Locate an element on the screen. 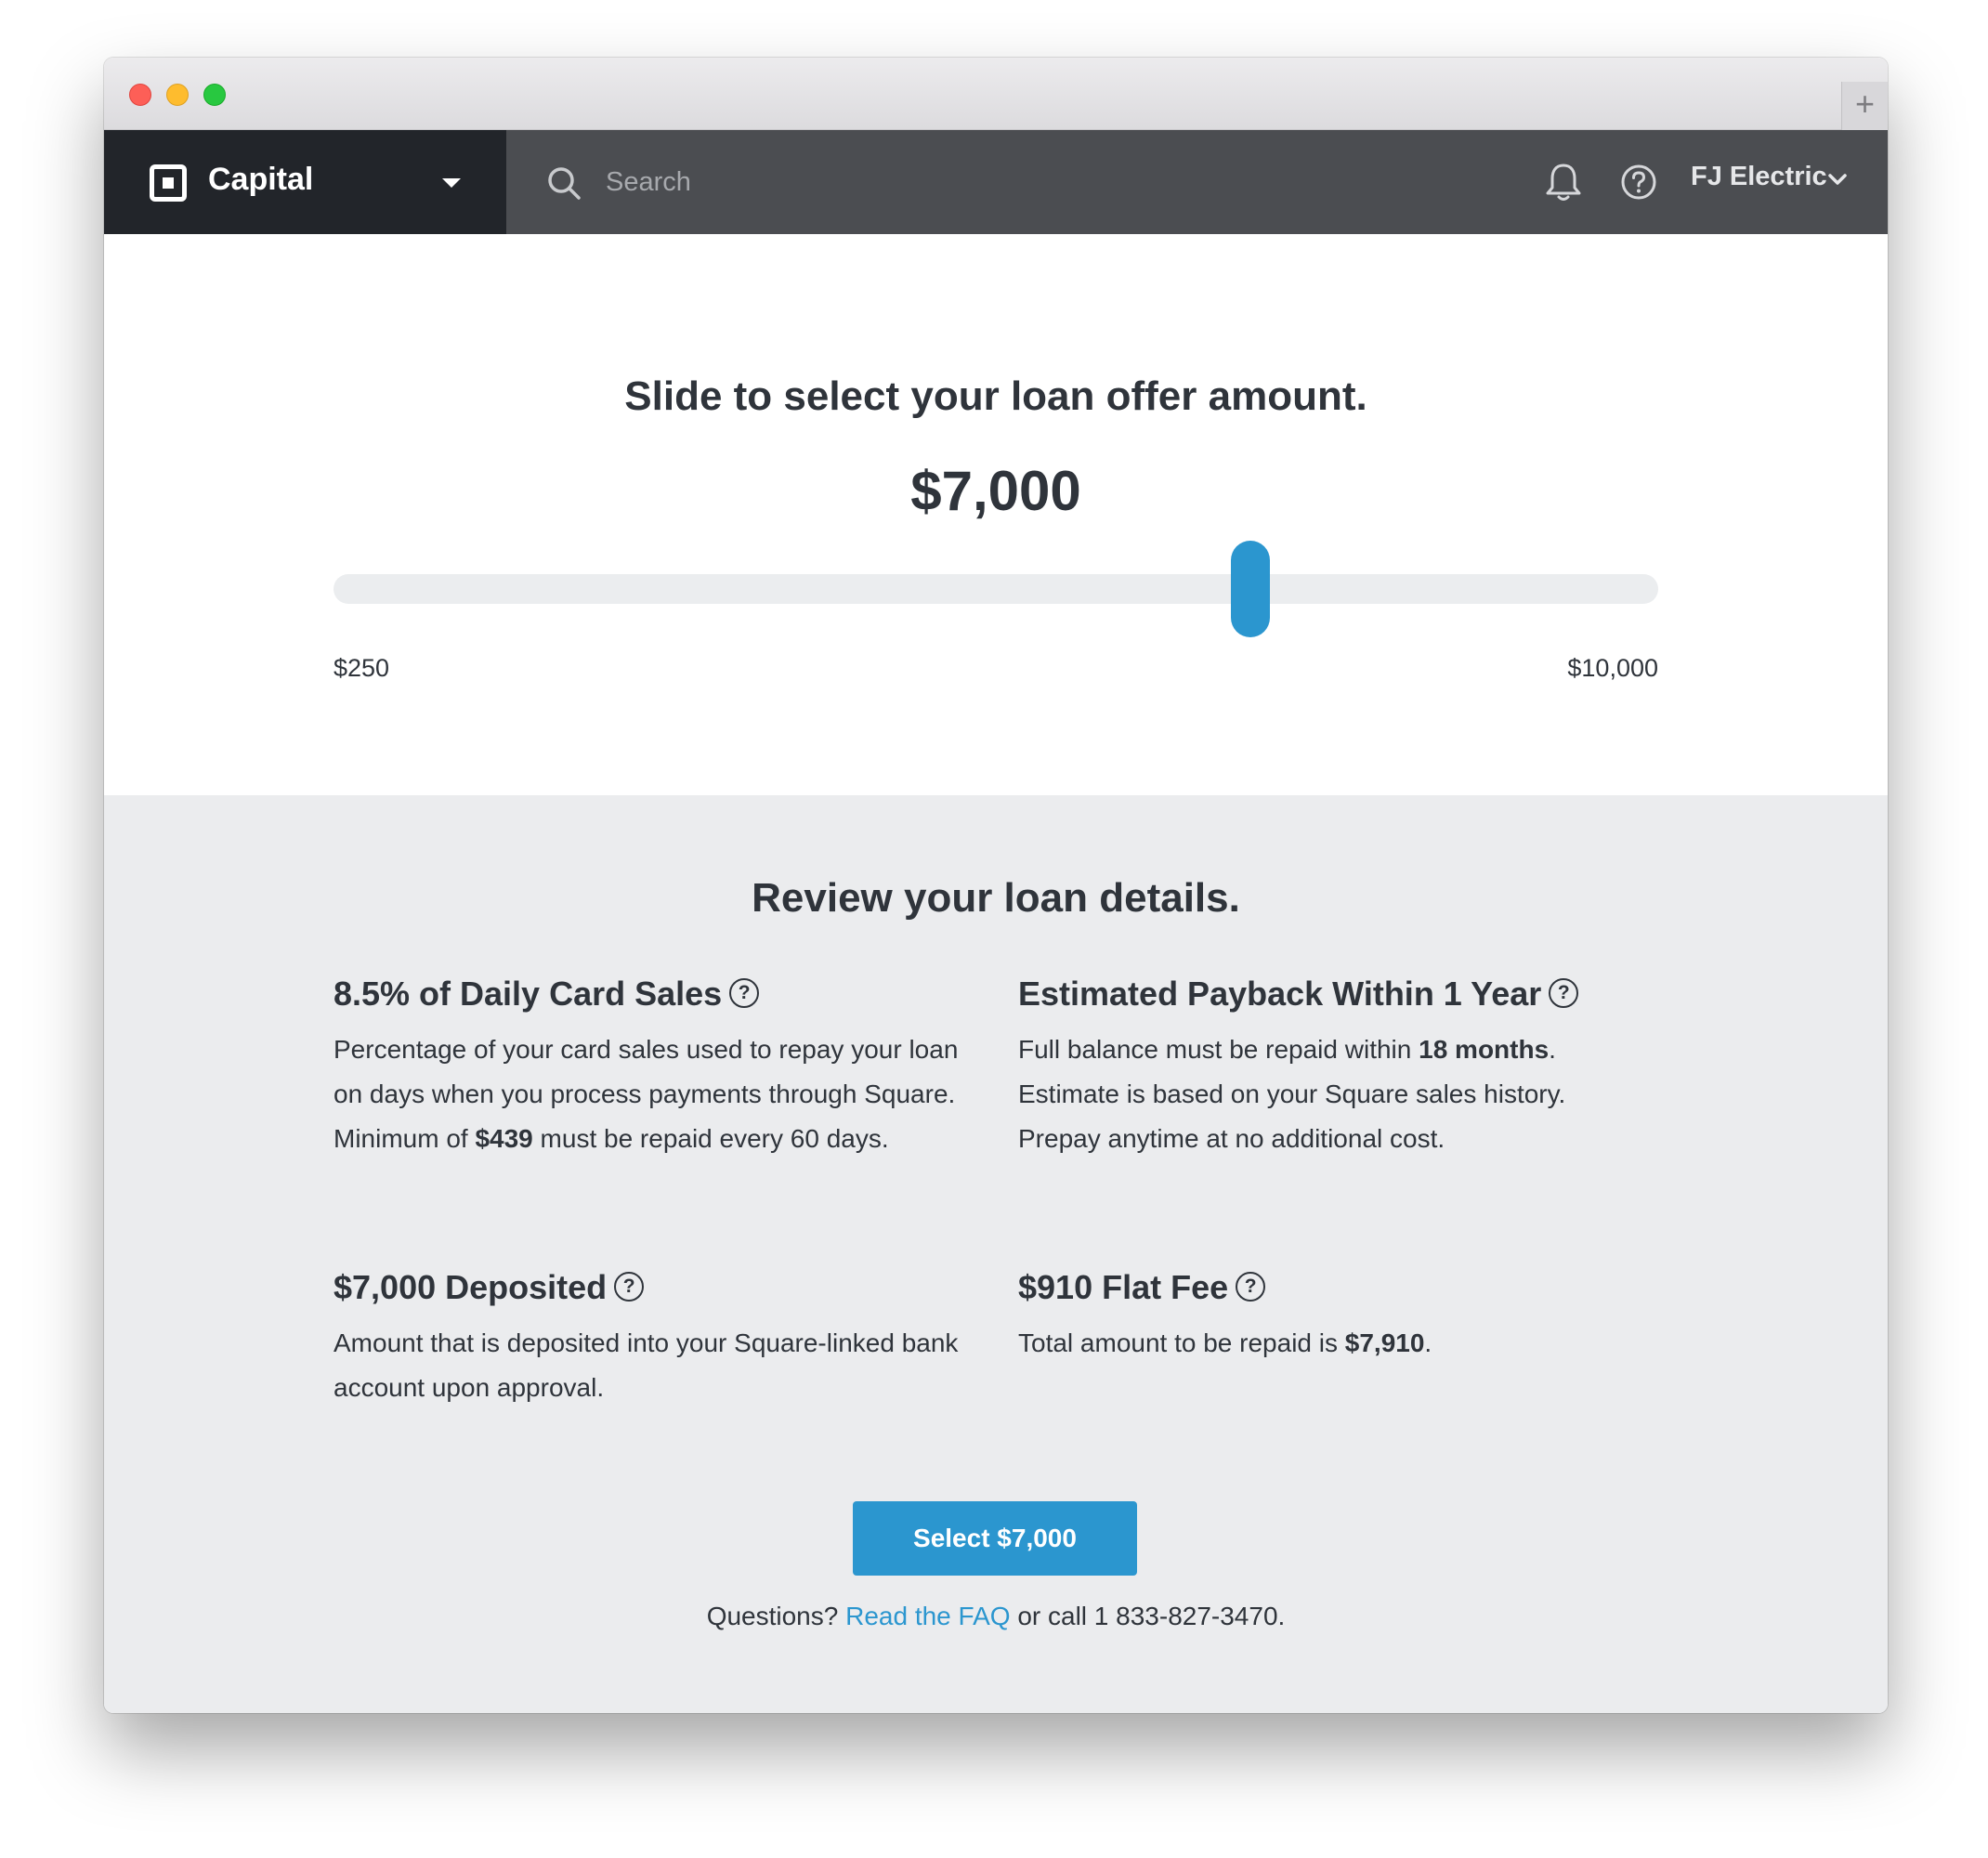  bell-icon is located at coordinates (1563, 182).